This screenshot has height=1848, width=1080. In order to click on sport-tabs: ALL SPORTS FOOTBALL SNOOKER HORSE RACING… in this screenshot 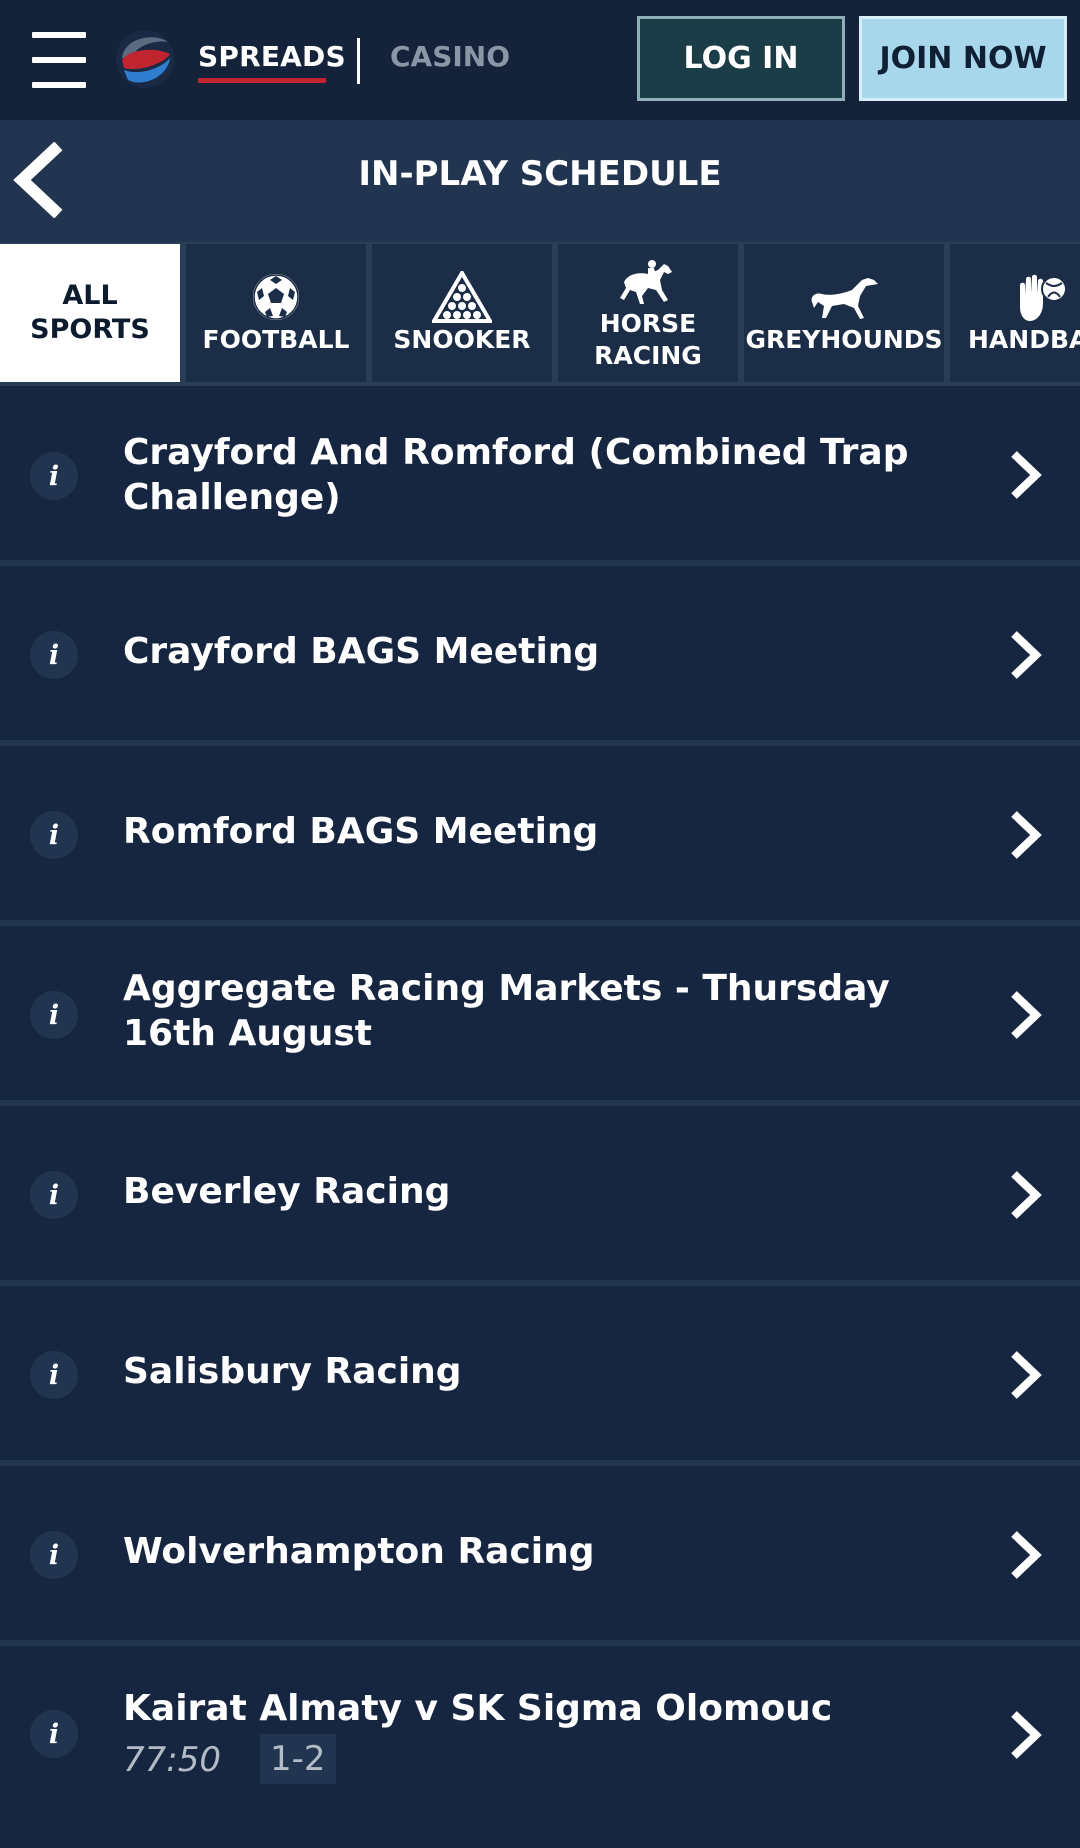, I will do `click(540, 314)`.